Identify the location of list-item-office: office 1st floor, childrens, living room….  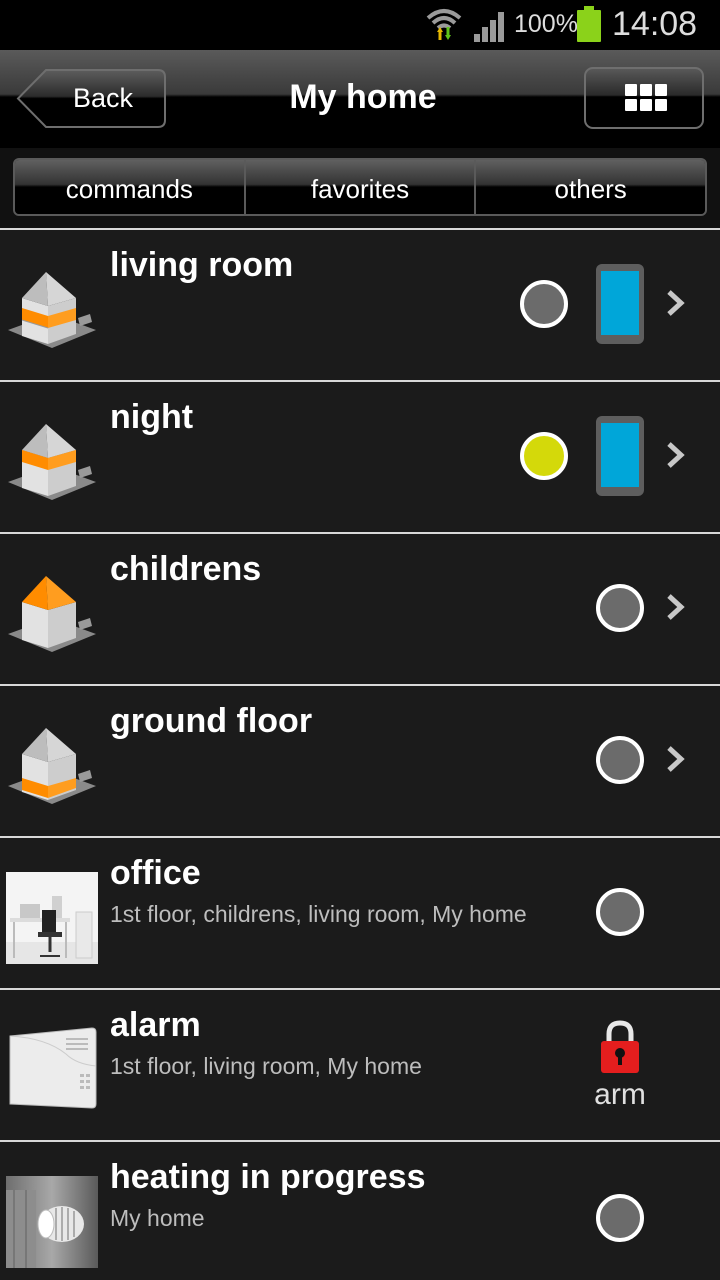
(360, 912).